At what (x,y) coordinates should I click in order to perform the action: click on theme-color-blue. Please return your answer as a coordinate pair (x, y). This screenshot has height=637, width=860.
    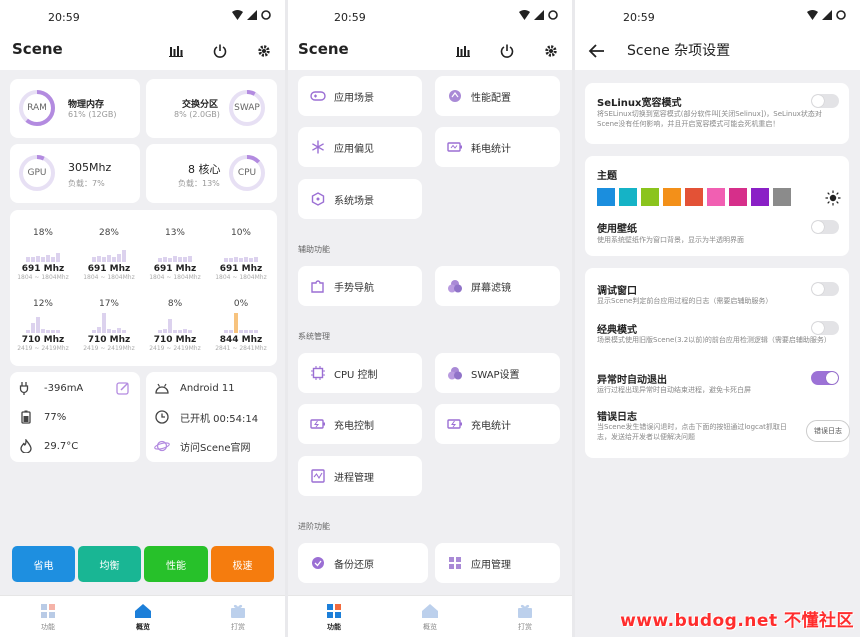
    Looking at the image, I should click on (606, 197).